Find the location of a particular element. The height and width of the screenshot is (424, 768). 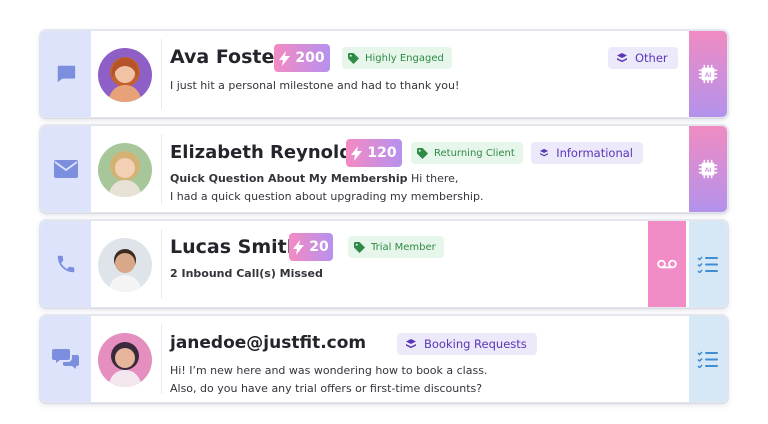

chat-bubble-icon is located at coordinates (66, 74).